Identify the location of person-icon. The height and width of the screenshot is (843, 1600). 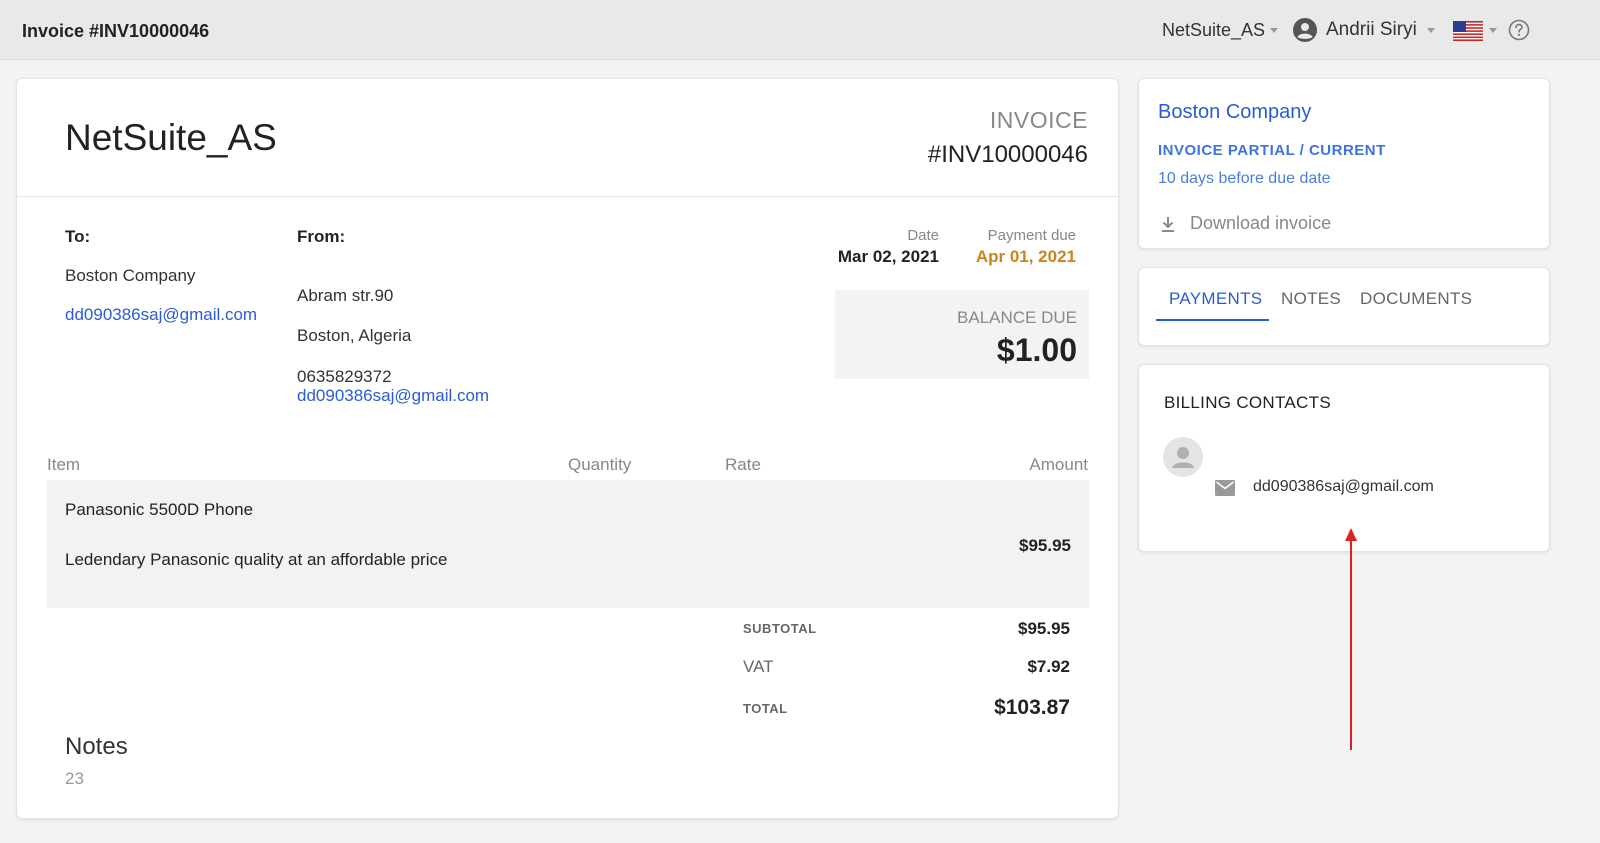
(1183, 457).